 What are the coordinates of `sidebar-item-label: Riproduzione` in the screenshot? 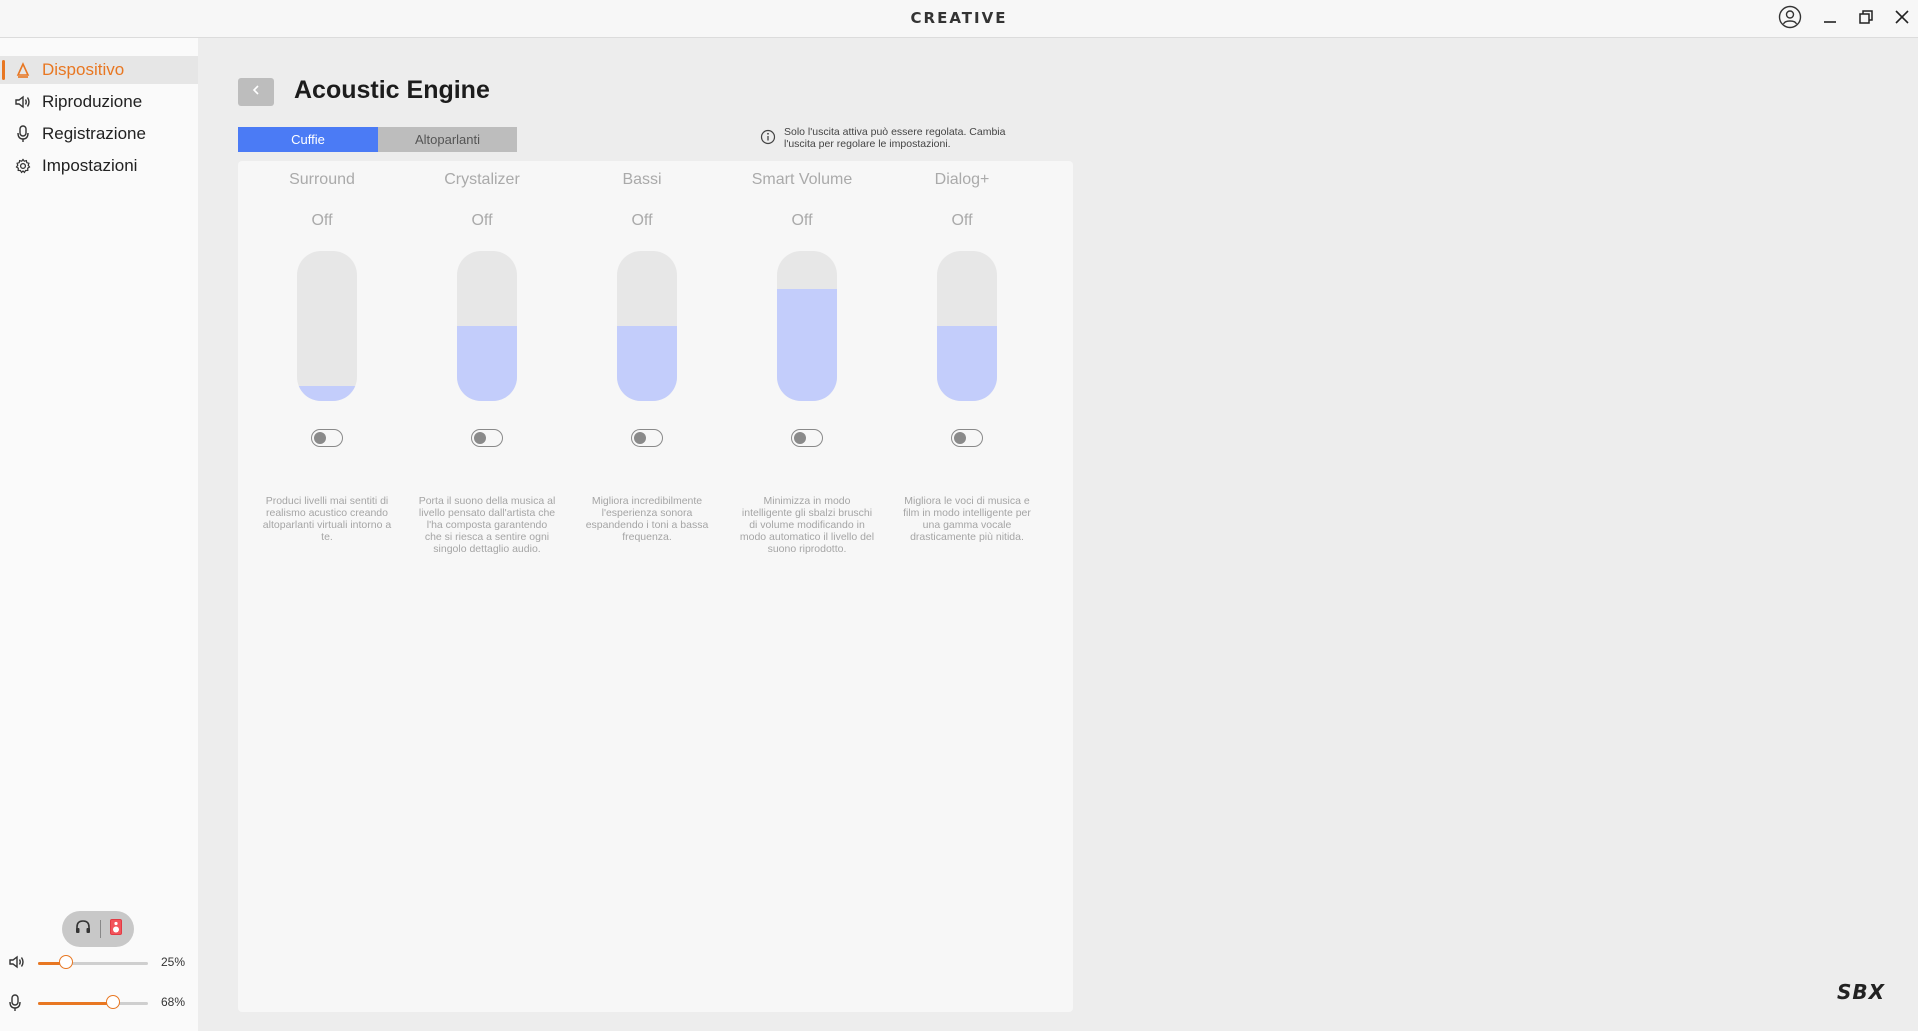 It's located at (92, 101).